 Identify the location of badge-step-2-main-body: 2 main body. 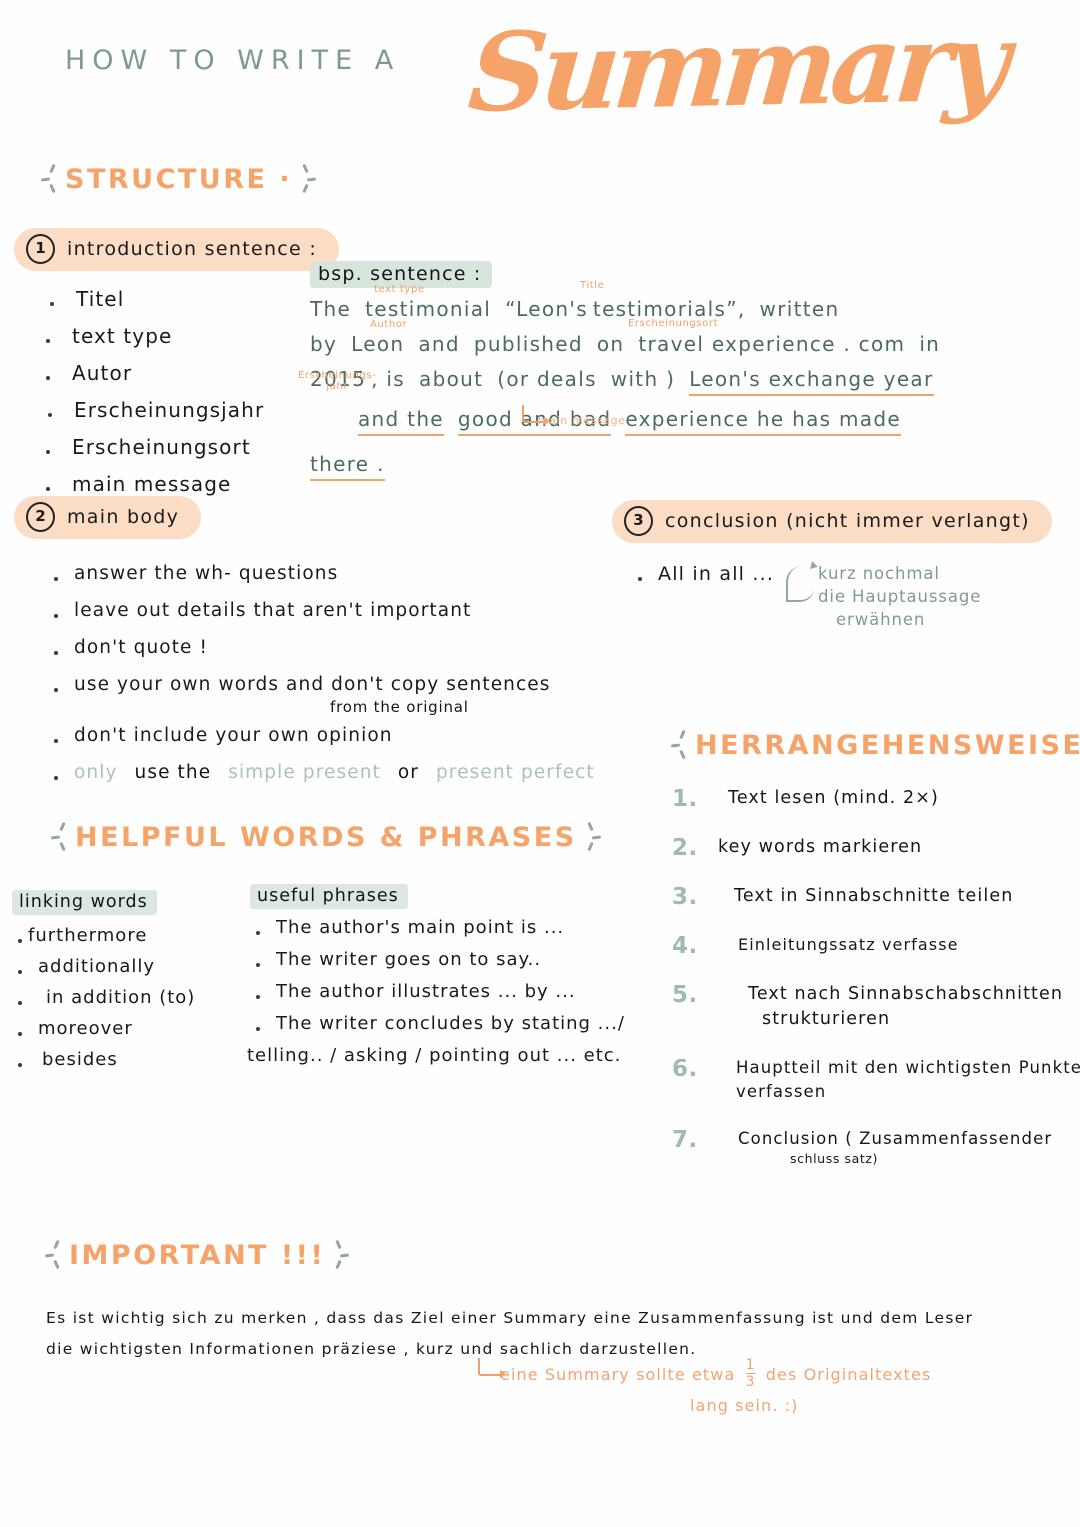
(108, 517).